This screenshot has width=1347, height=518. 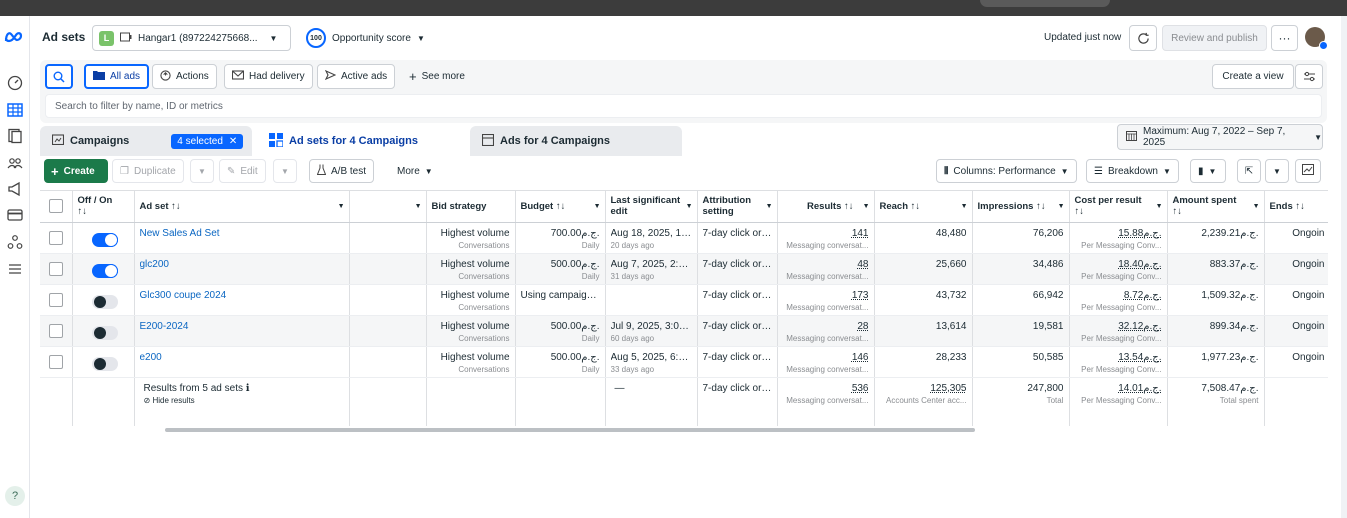 What do you see at coordinates (1296, 207) in the screenshot?
I see `col-ends: Ends ↑↓` at bounding box center [1296, 207].